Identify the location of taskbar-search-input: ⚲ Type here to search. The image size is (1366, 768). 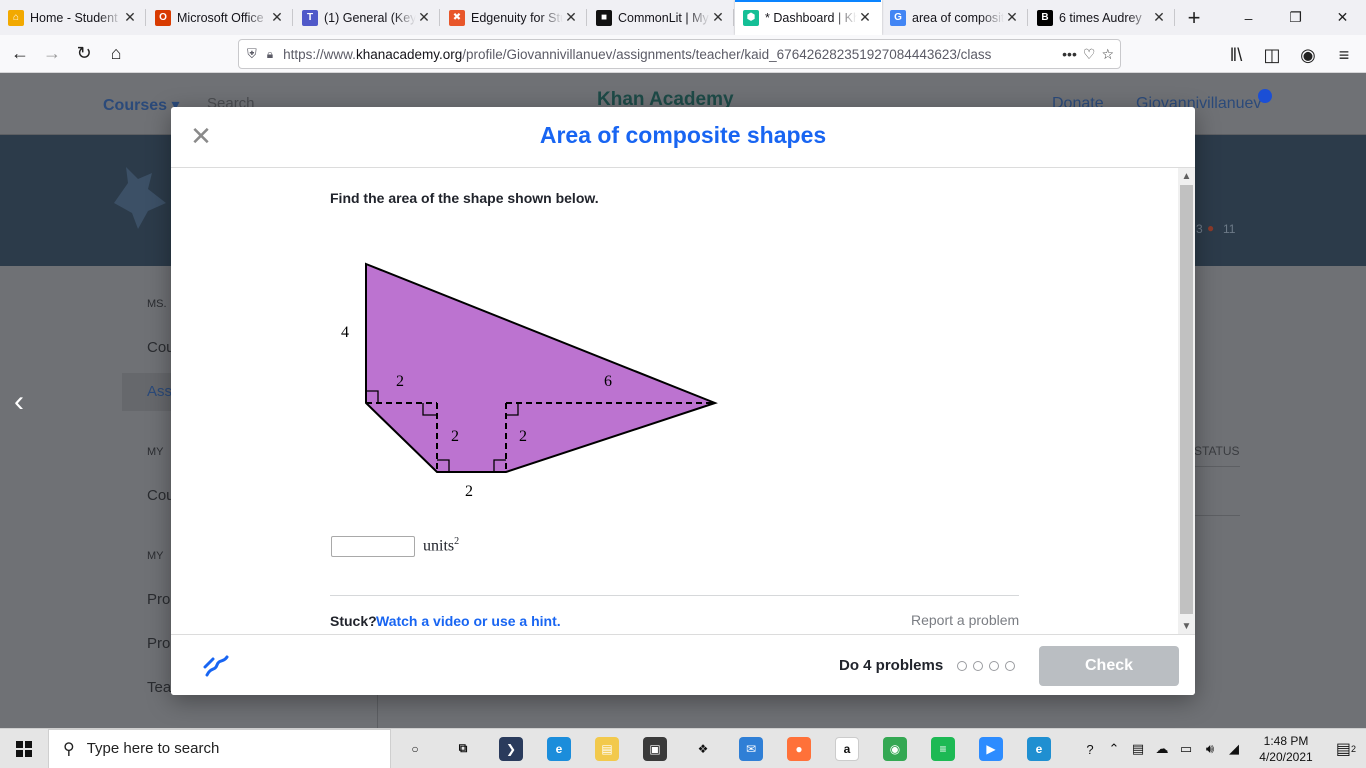
(219, 748).